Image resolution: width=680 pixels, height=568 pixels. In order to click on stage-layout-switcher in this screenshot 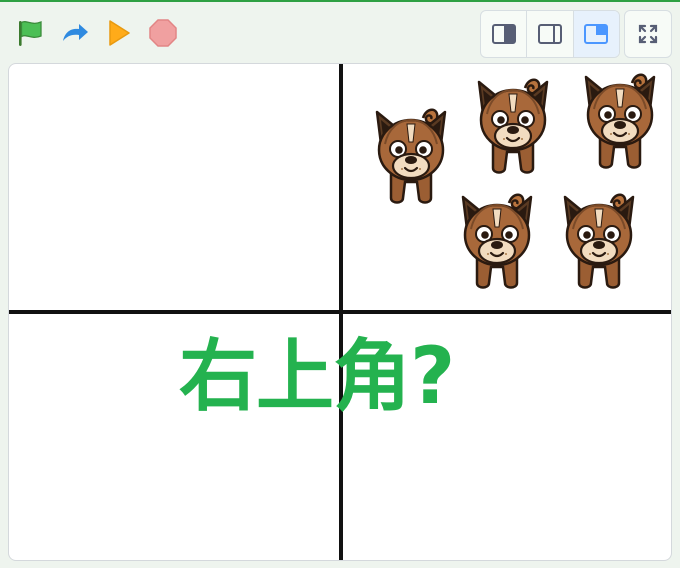, I will do `click(550, 34)`.